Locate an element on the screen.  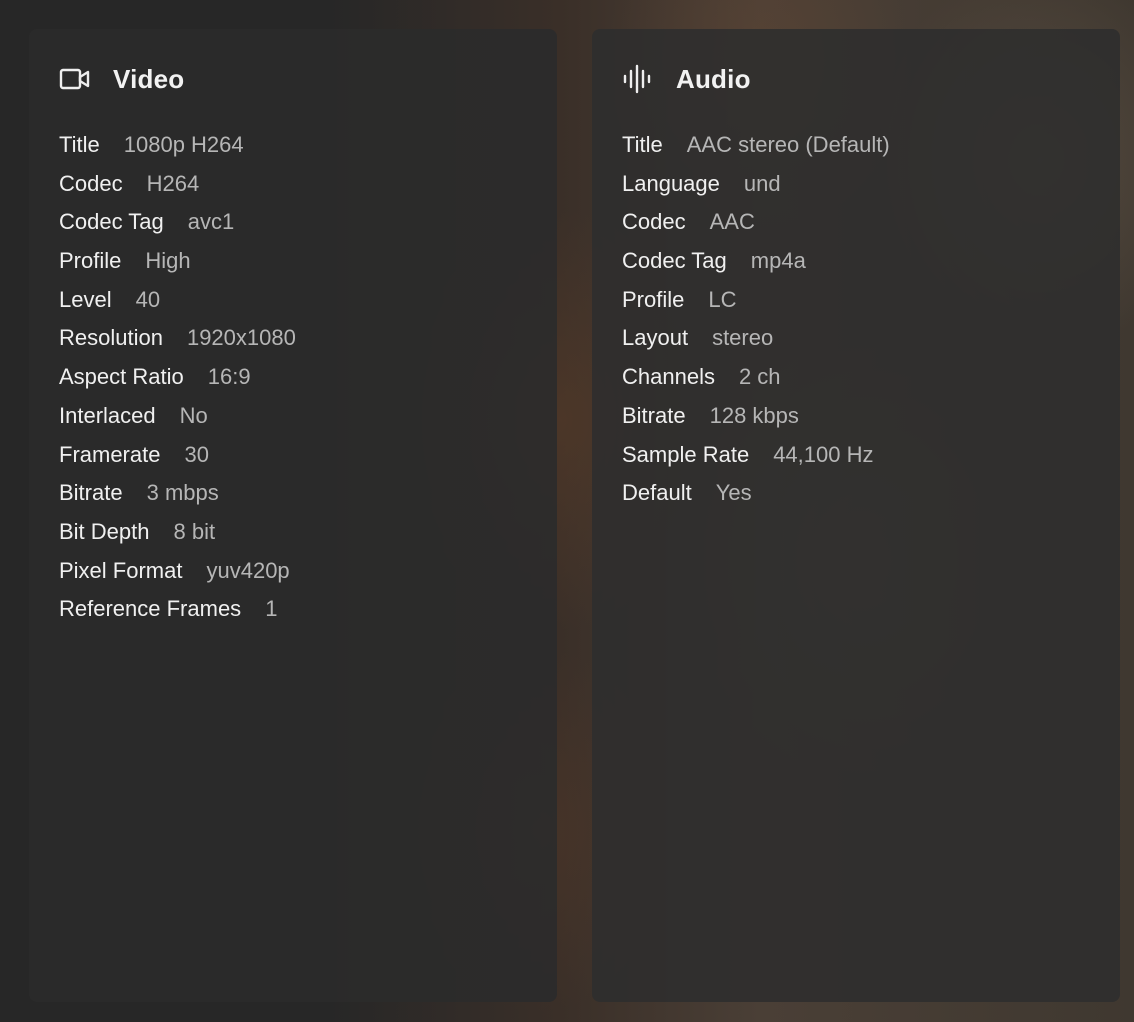
video-panel-title: Video is located at coordinates (149, 78).